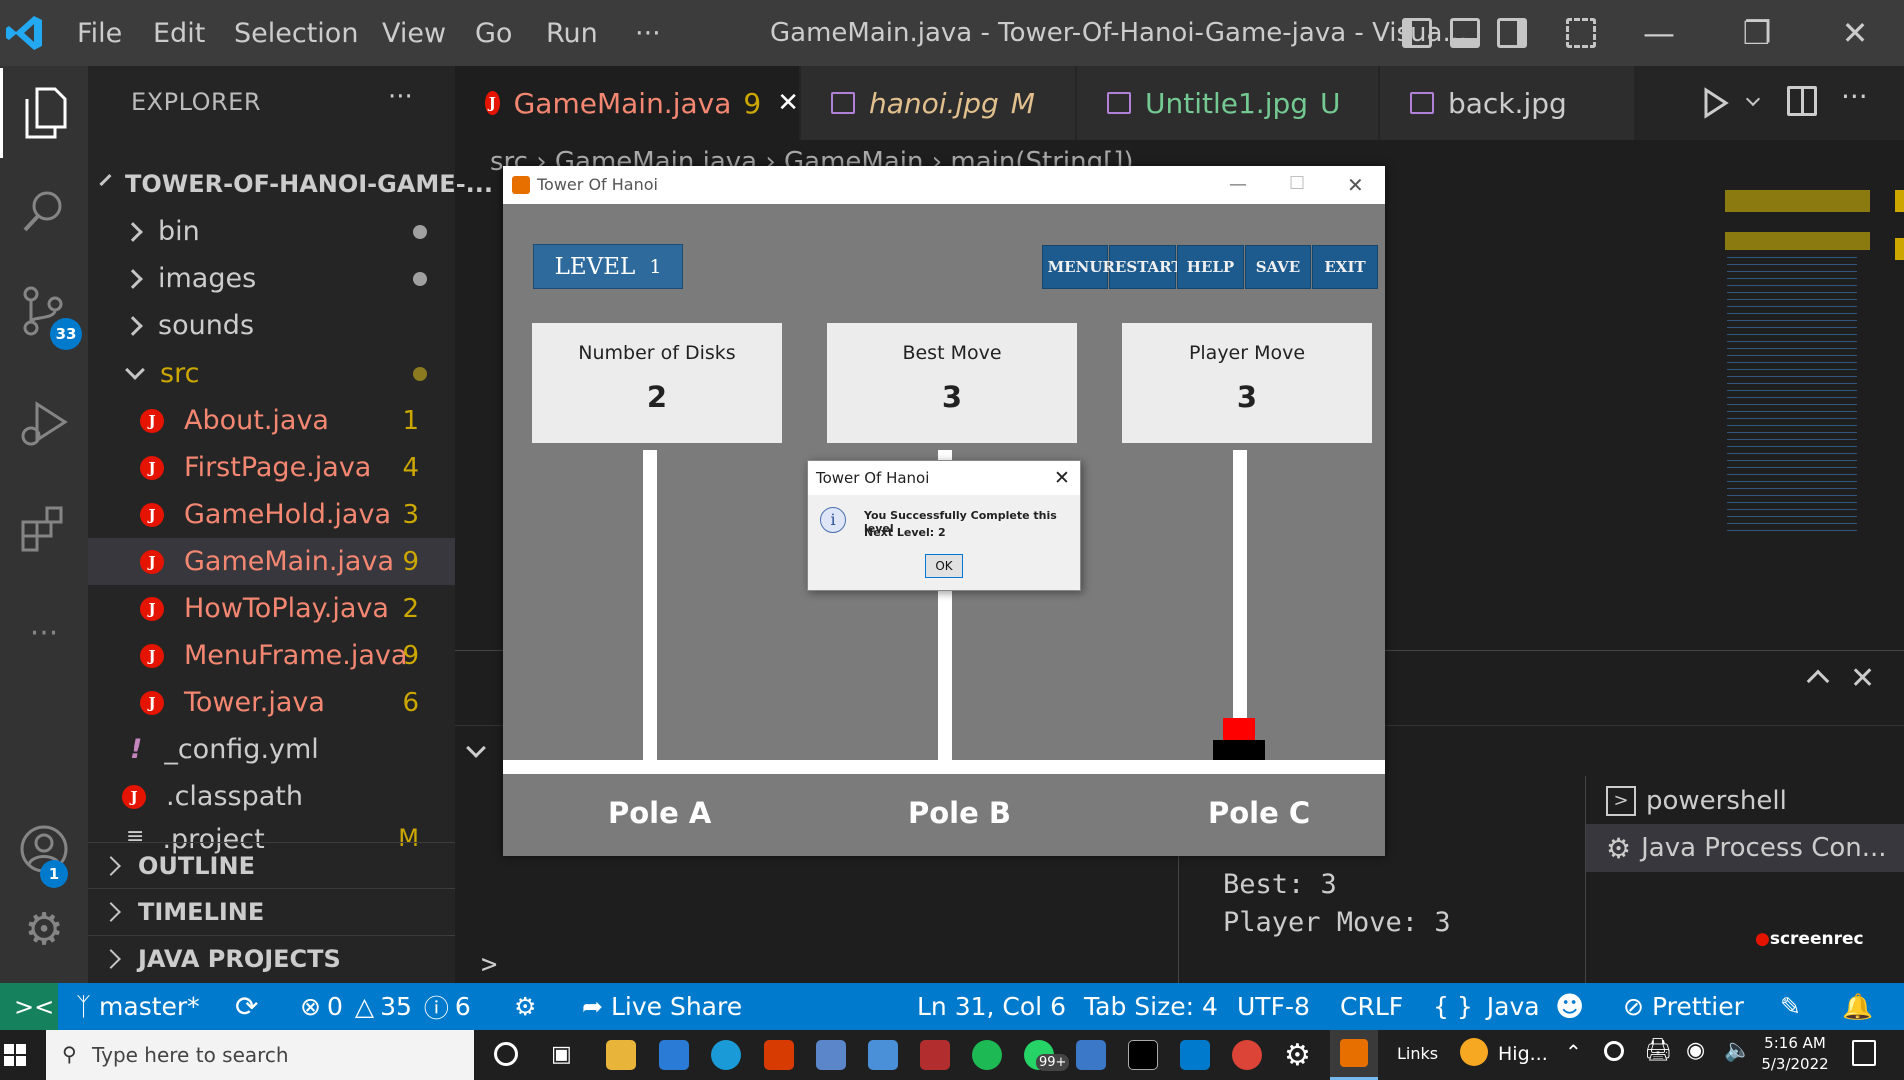 Image resolution: width=1904 pixels, height=1080 pixels. Describe the element at coordinates (44, 633) in the screenshot. I see `more-views-icon: ···` at that location.